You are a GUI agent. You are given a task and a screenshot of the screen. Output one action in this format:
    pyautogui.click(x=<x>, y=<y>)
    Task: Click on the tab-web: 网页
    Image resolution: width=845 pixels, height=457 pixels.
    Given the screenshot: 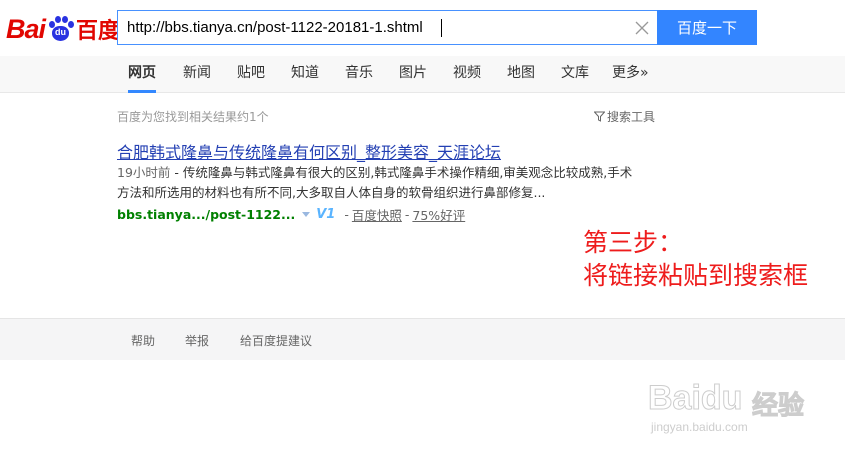 What is the action you would take?
    pyautogui.click(x=142, y=74)
    